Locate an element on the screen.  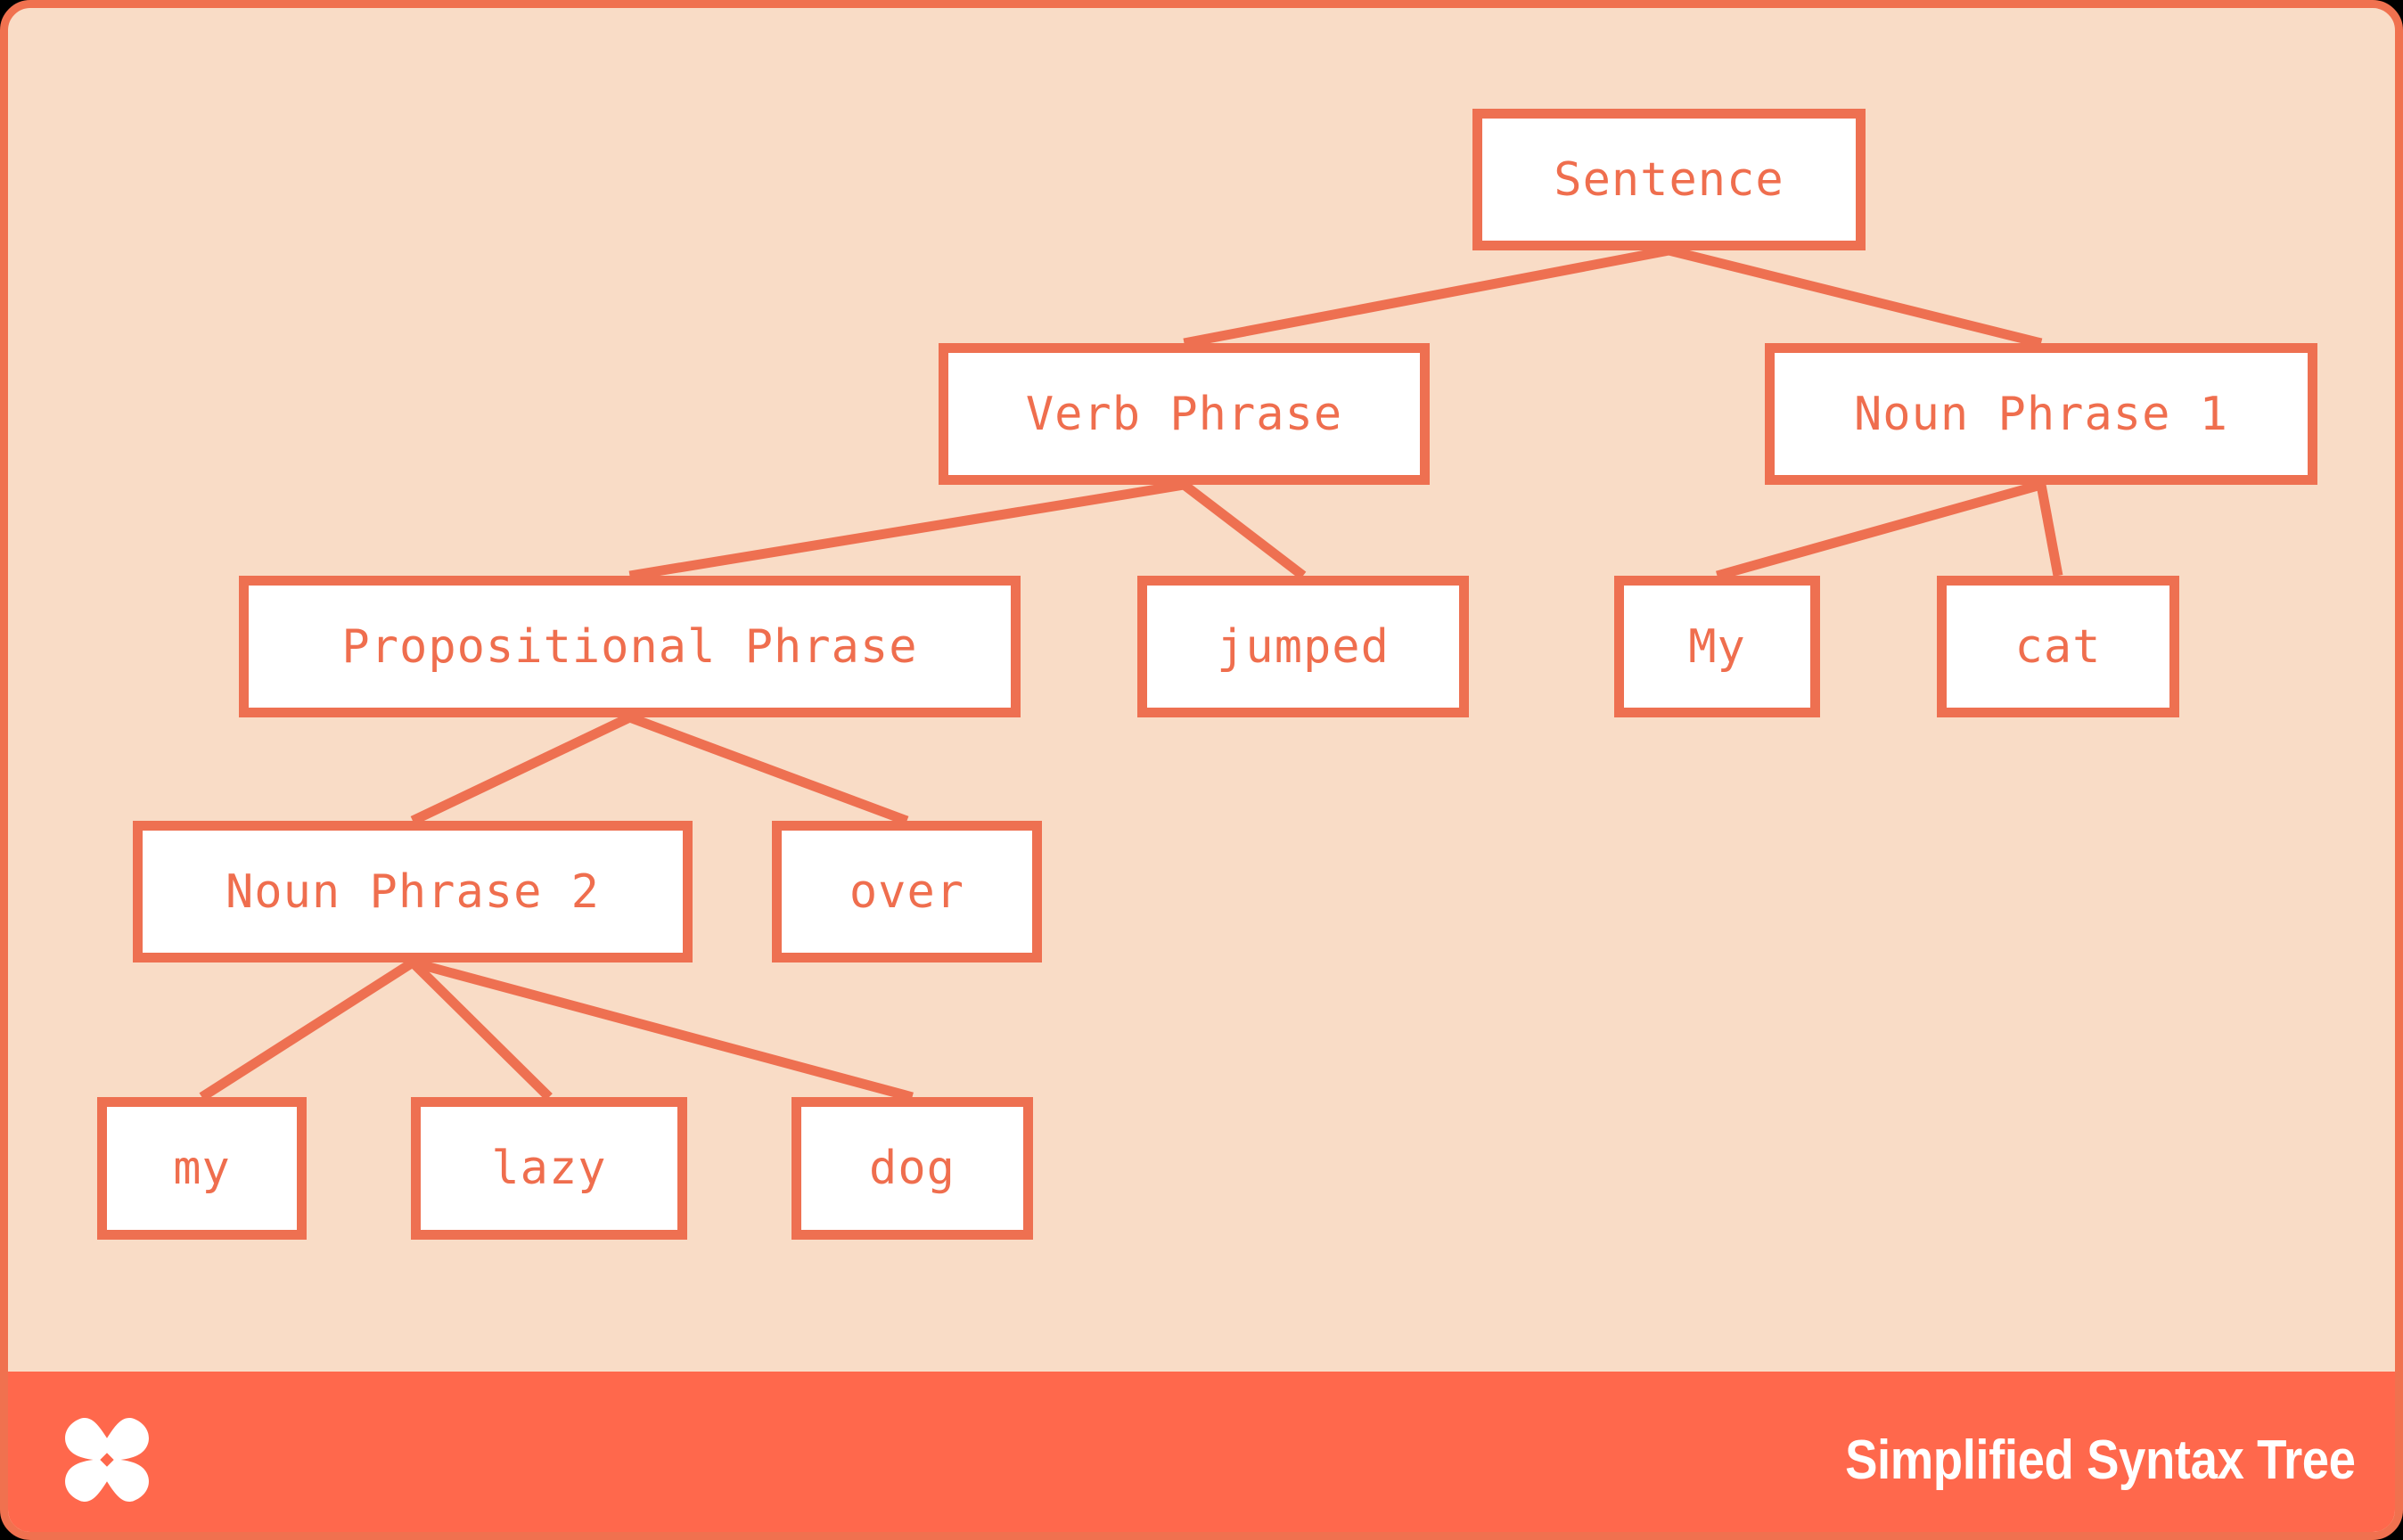
tree-node-my_cap: My is located at coordinates (1717, 646).